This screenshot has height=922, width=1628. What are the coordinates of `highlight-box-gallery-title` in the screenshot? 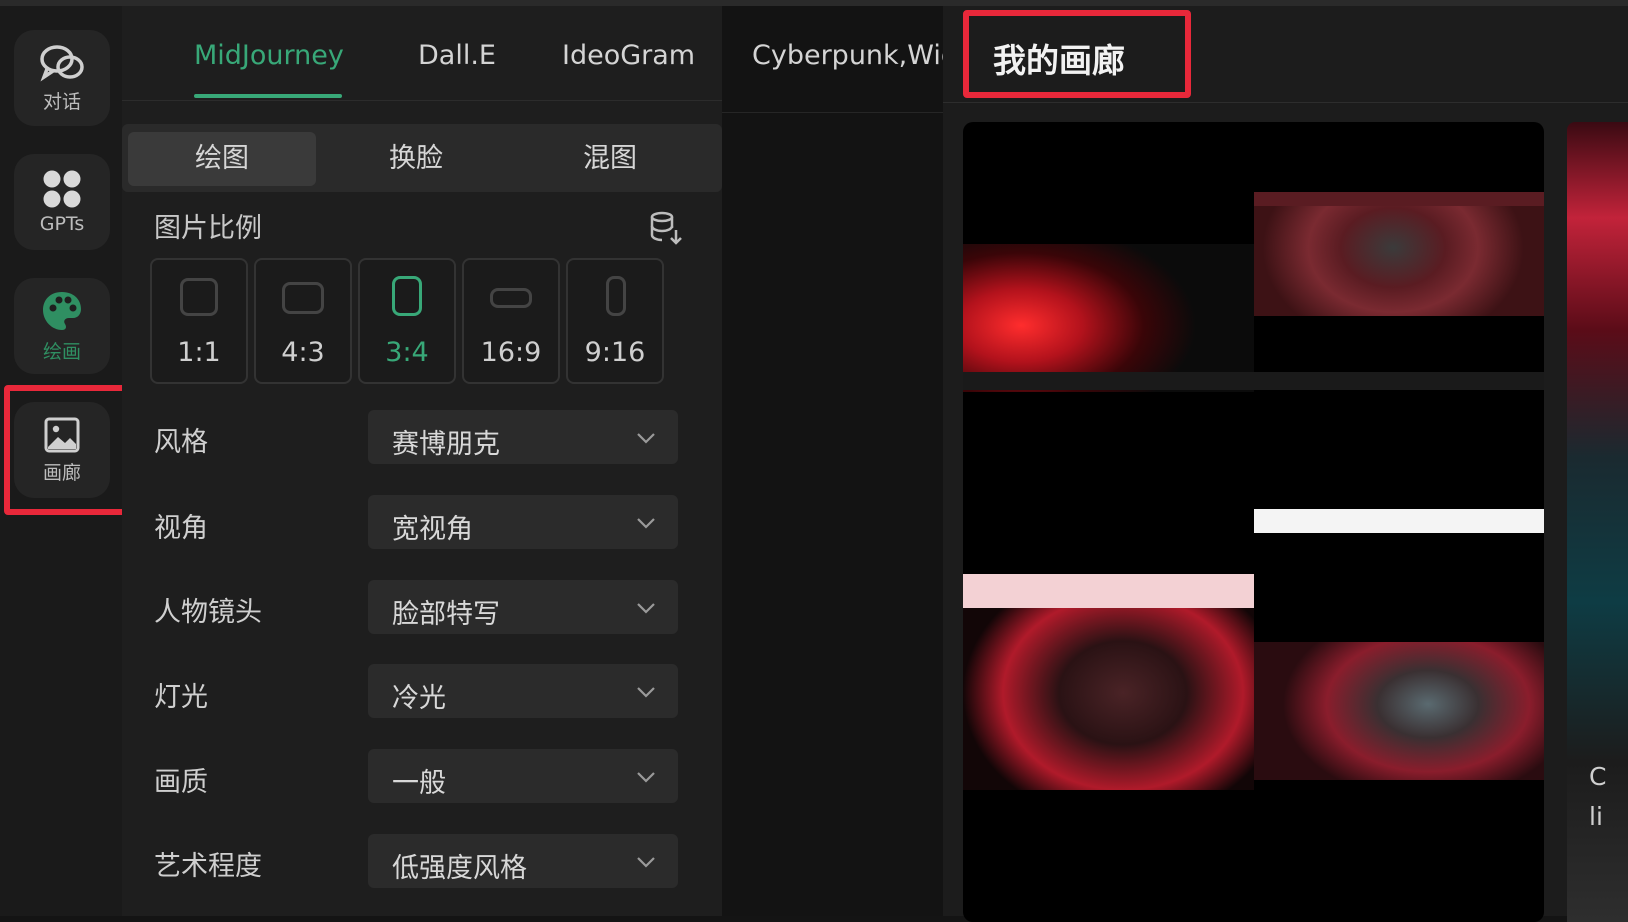 It's located at (1077, 54).